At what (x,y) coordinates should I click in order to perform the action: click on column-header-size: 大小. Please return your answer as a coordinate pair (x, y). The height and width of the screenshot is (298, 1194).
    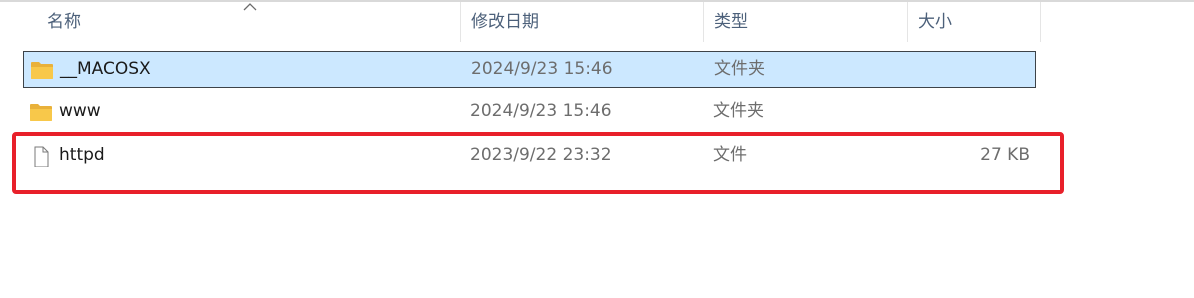
    Looking at the image, I should click on (974, 22).